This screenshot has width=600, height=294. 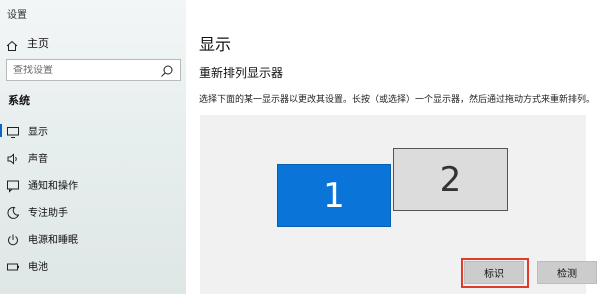 What do you see at coordinates (13, 266) in the screenshot?
I see `battery-icon` at bounding box center [13, 266].